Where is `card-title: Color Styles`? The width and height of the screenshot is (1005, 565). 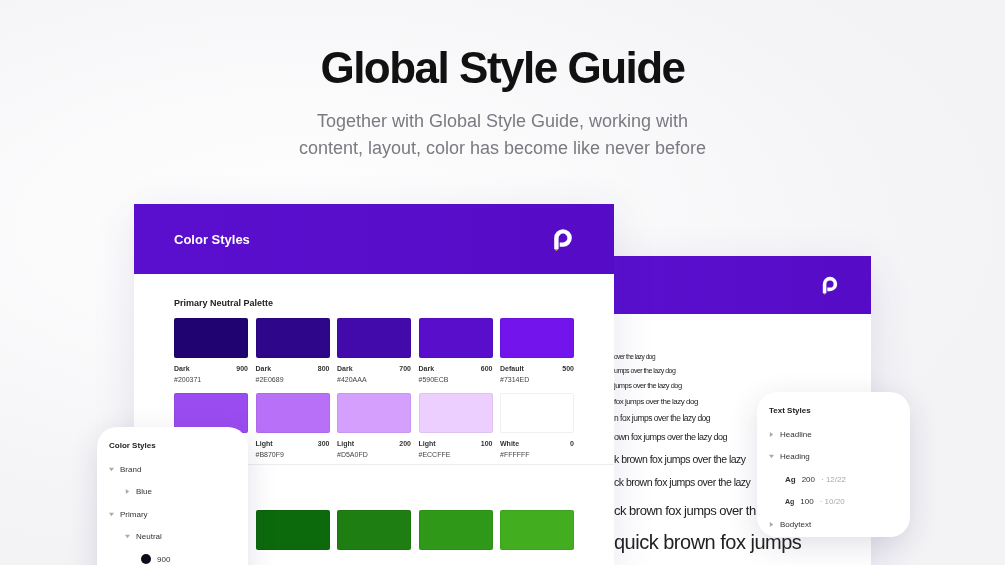 card-title: Color Styles is located at coordinates (212, 239).